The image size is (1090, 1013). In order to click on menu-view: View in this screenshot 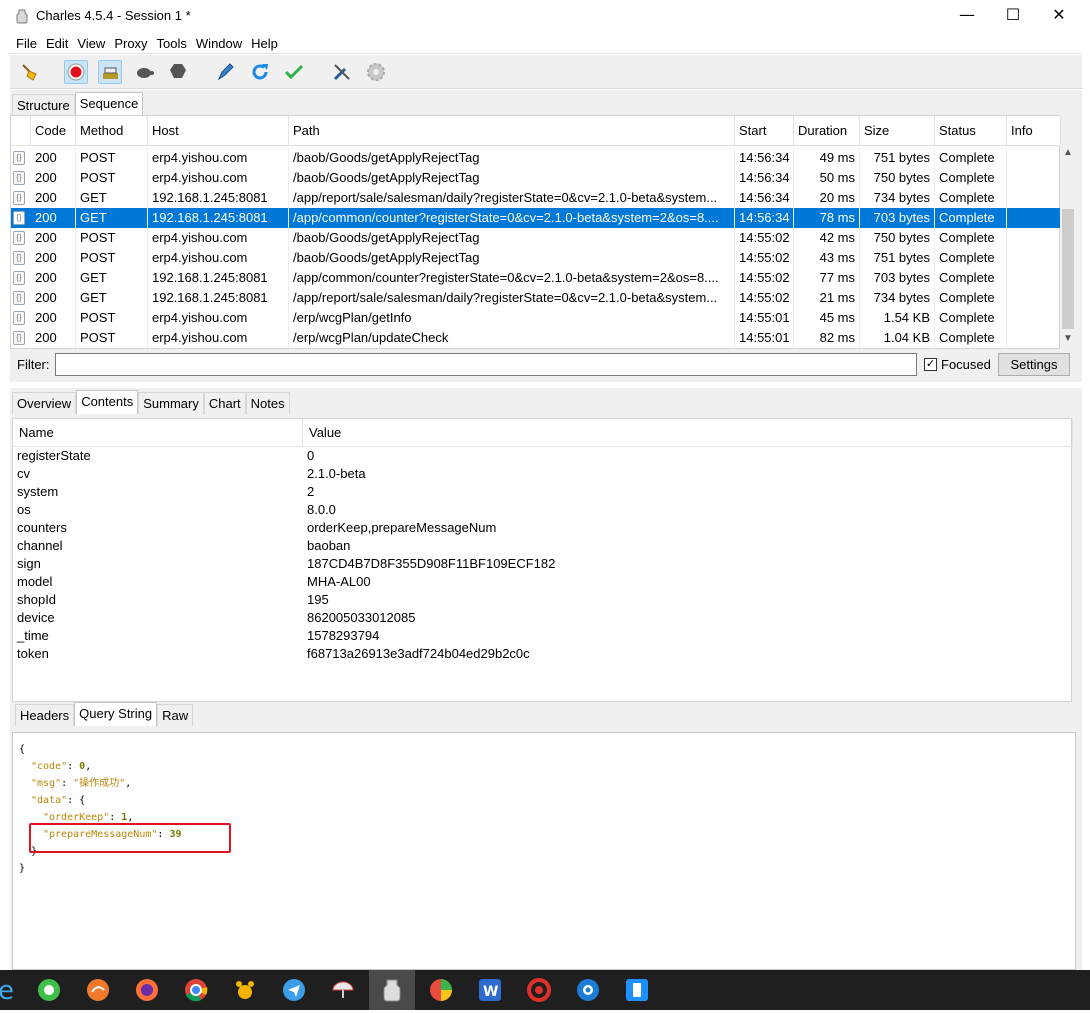, I will do `click(89, 41)`.